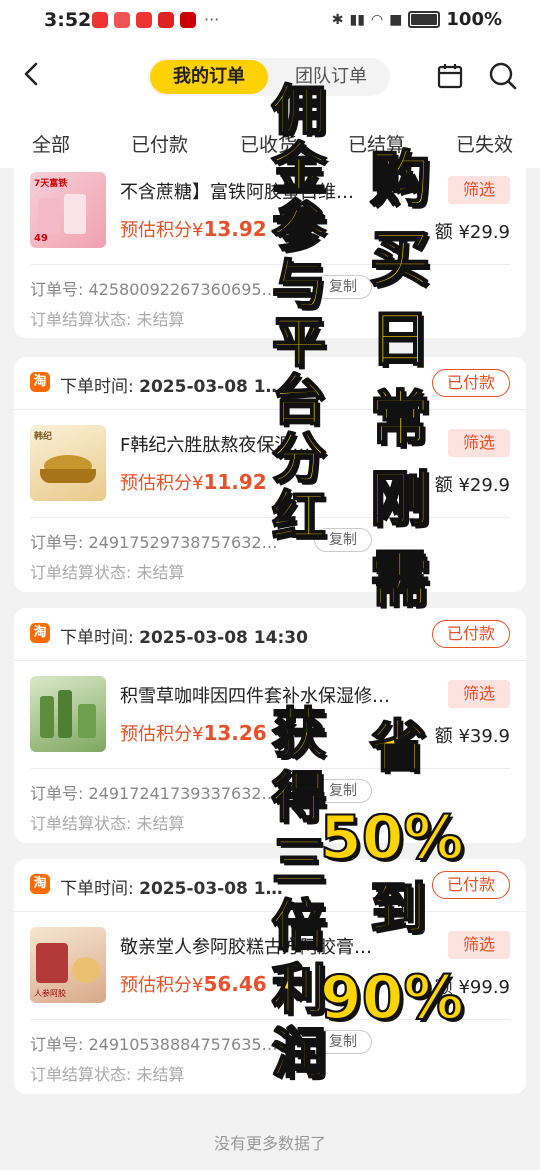 The width and height of the screenshot is (540, 1170). Describe the element at coordinates (188, 19) in the screenshot. I see `taobao-notification-icon` at that location.